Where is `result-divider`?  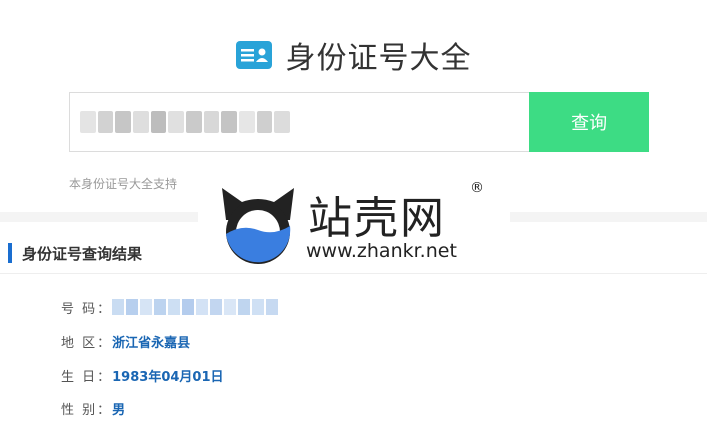 result-divider is located at coordinates (353, 273).